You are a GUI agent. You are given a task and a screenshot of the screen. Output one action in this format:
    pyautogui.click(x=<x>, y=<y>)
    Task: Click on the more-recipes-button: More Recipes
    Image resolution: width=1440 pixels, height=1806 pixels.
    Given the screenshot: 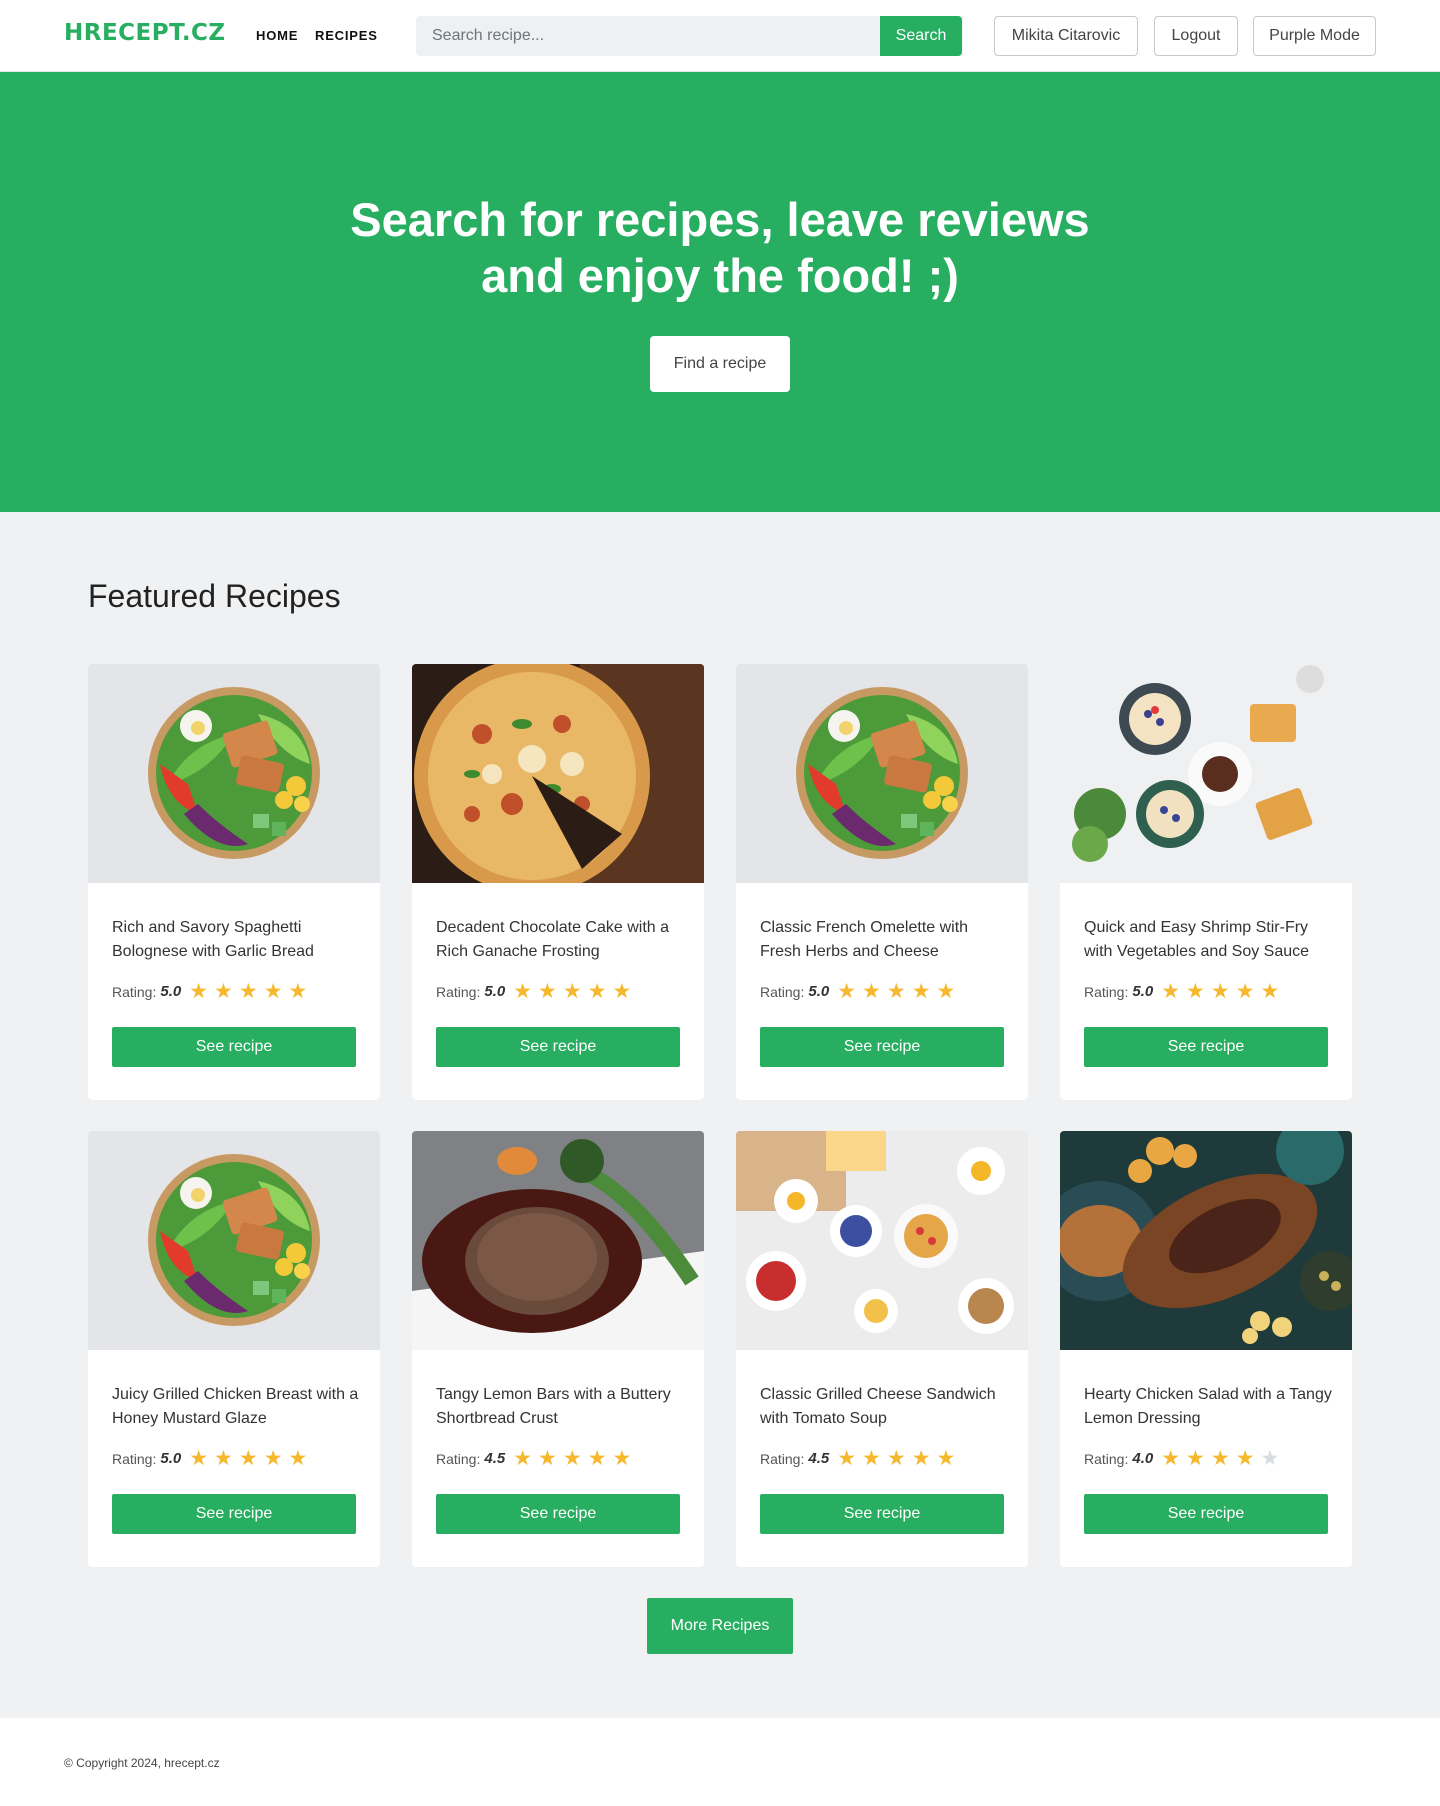 What is the action you would take?
    pyautogui.click(x=720, y=1626)
    